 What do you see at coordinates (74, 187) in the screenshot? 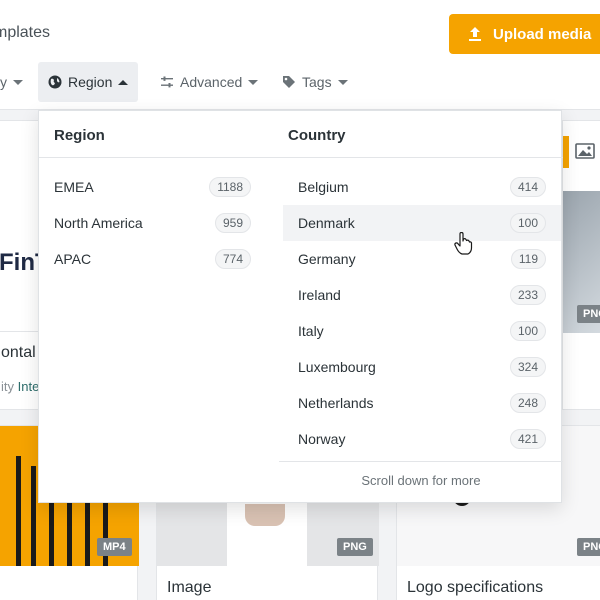
I see `region-option-label: EMEA` at bounding box center [74, 187].